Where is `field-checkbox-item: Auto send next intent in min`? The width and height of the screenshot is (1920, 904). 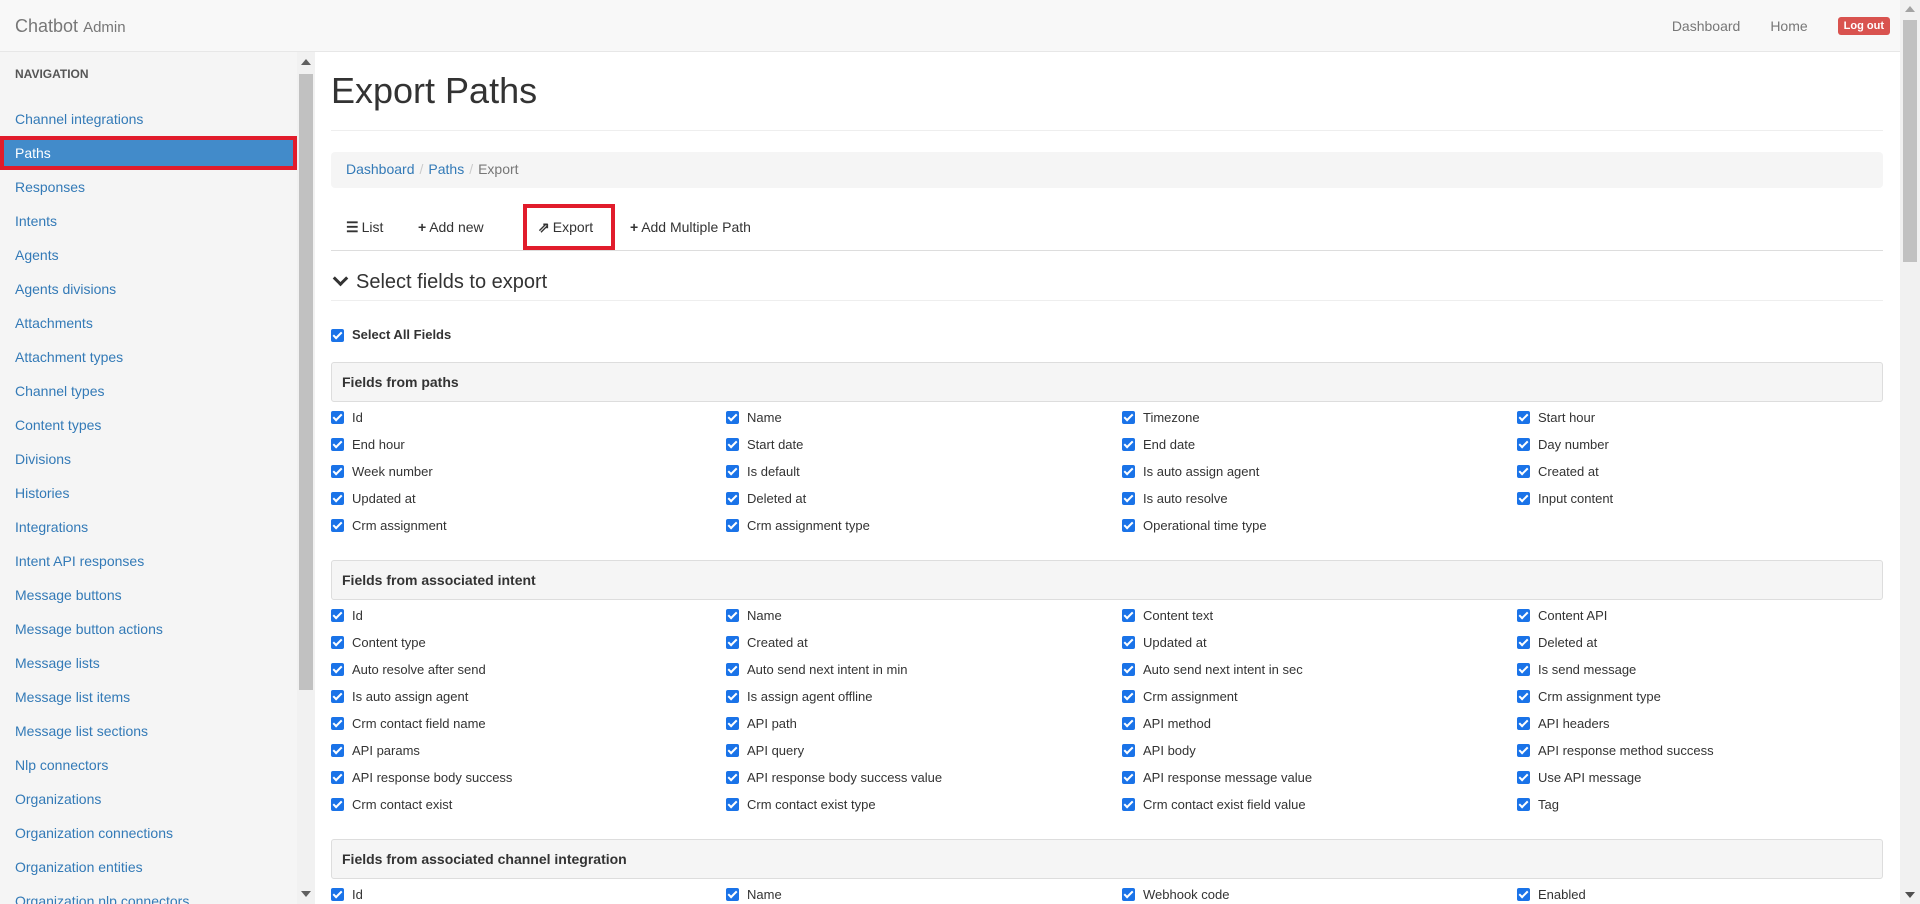 field-checkbox-item: Auto send next intent in min is located at coordinates (816, 669).